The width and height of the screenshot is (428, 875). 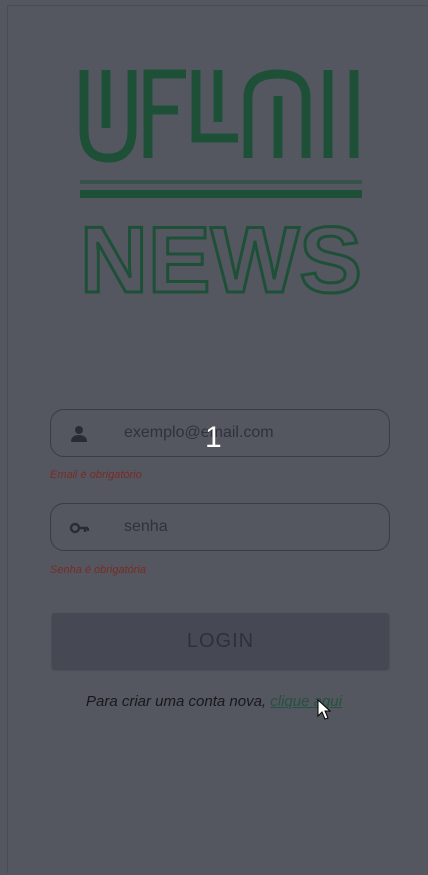 I want to click on email-placeholder: exemplo@email.com, so click(x=199, y=432).